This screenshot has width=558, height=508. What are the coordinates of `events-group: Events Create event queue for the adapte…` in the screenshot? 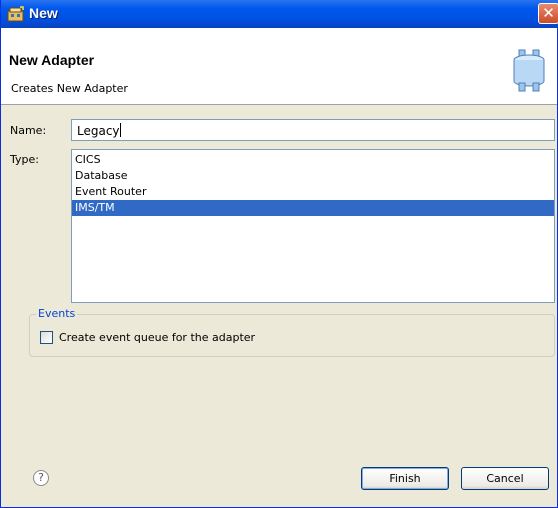 It's located at (292, 332).